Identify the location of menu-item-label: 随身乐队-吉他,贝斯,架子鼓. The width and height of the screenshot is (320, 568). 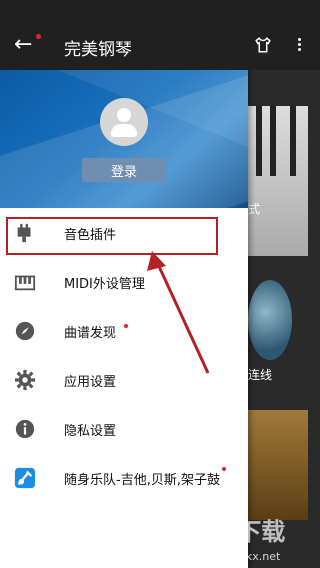
(142, 480).